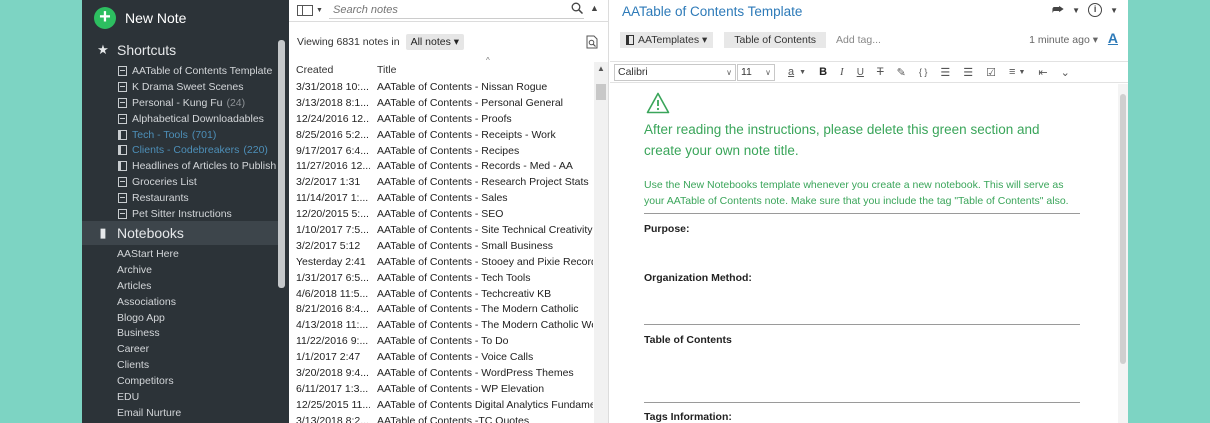  I want to click on note-list-scrollbar: ▲, so click(601, 242).